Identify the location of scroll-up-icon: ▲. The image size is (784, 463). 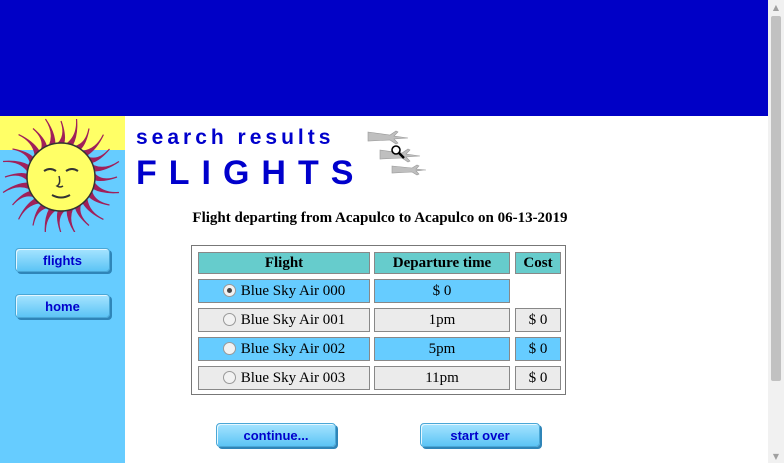
(776, 7).